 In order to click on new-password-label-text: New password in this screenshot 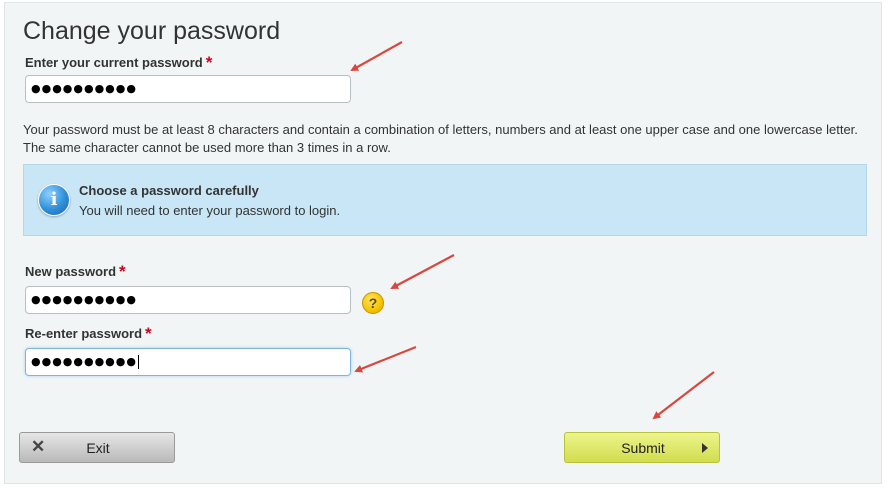, I will do `click(71, 271)`.